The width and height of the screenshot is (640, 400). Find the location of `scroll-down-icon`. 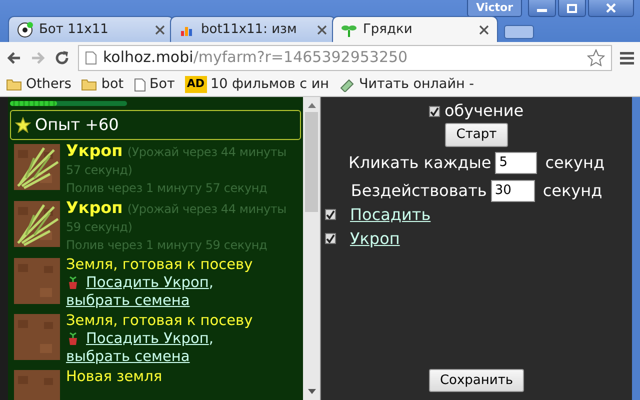

scroll-down-icon is located at coordinates (312, 391).